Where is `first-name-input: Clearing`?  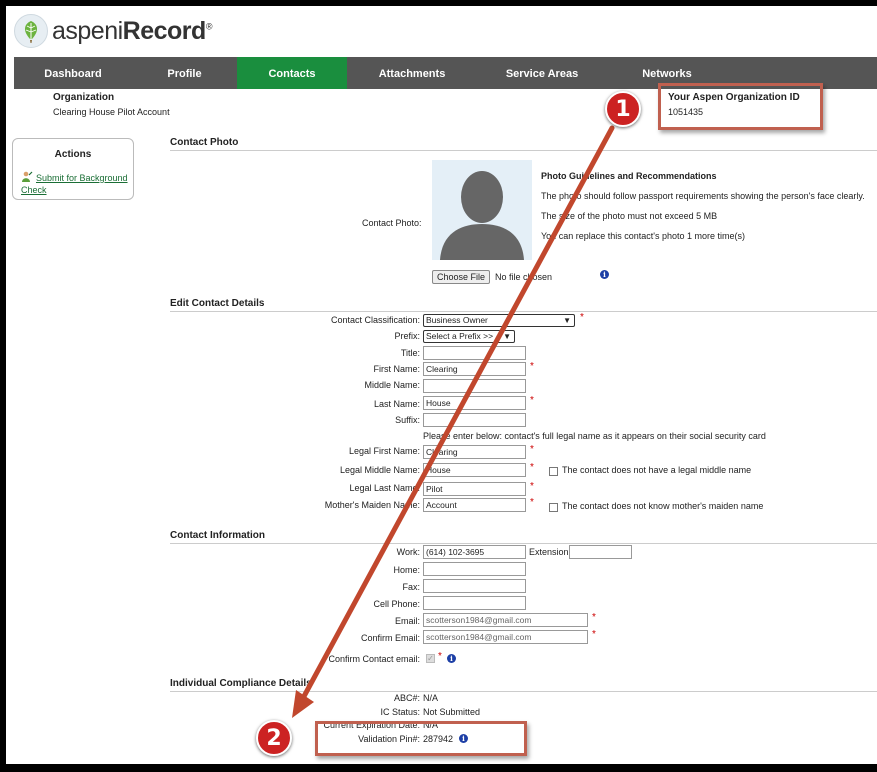
first-name-input: Clearing is located at coordinates (474, 369).